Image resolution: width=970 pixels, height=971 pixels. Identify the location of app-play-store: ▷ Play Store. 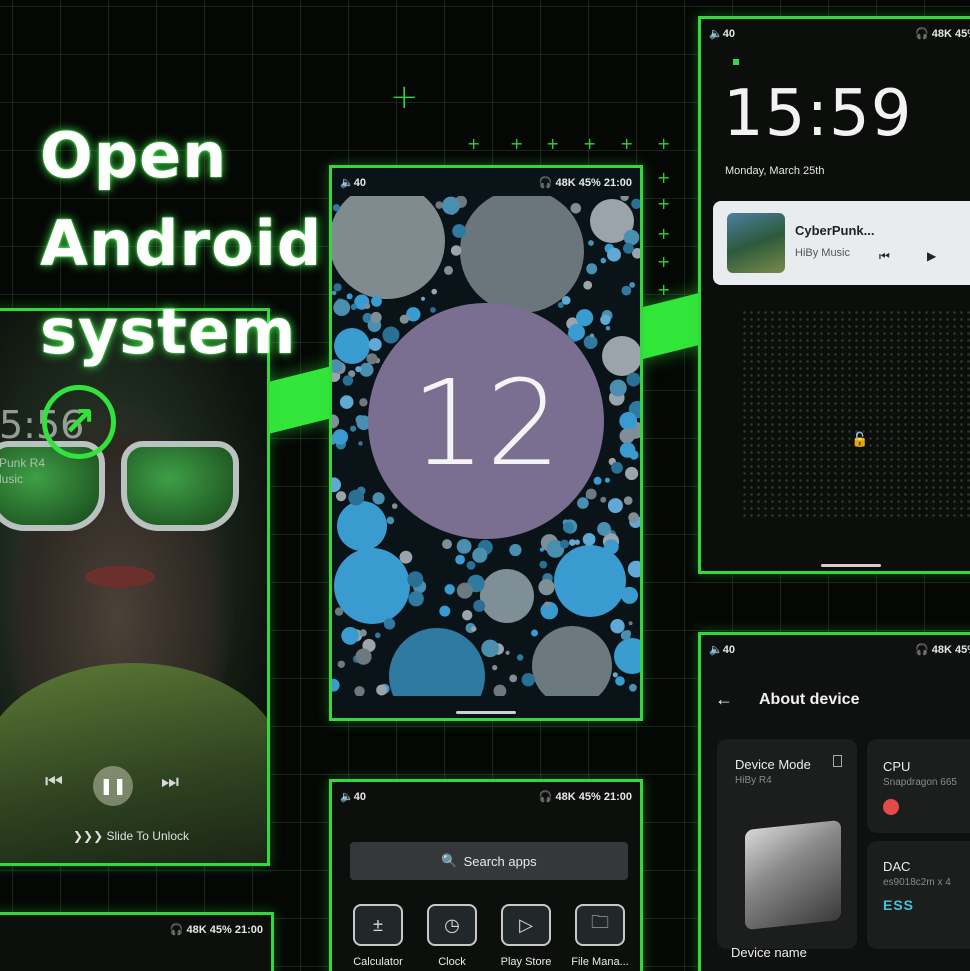
(526, 936).